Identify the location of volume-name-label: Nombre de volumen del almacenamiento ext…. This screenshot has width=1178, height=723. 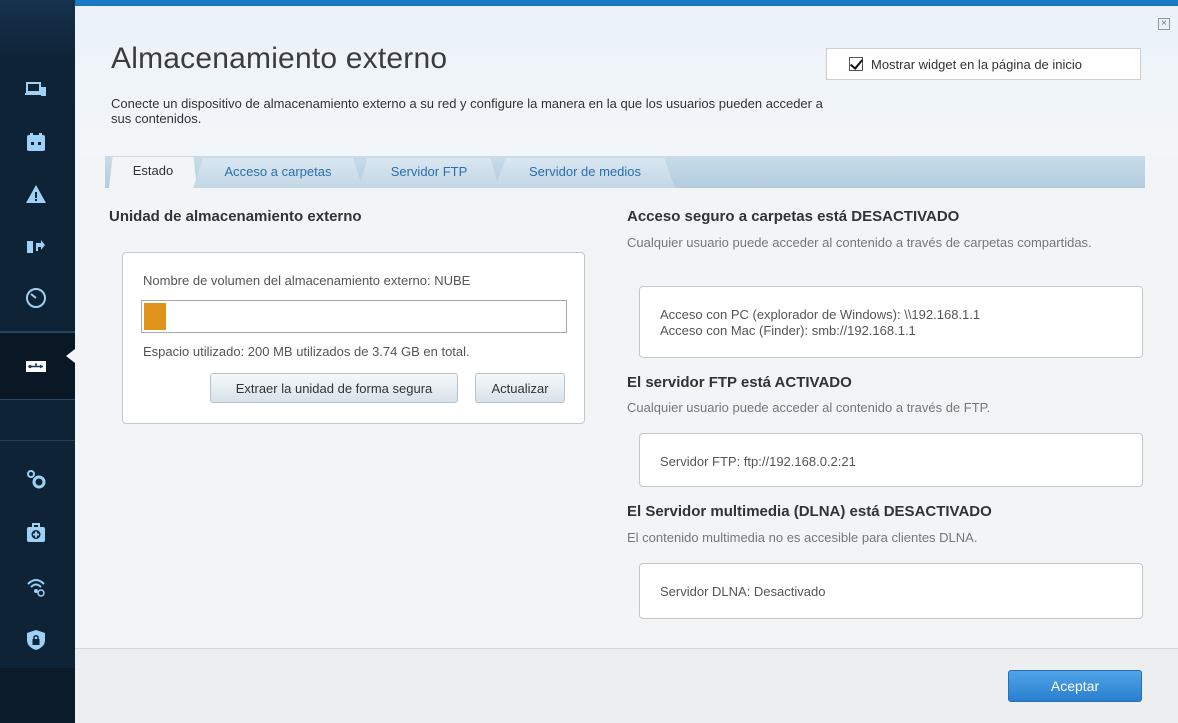
(307, 280).